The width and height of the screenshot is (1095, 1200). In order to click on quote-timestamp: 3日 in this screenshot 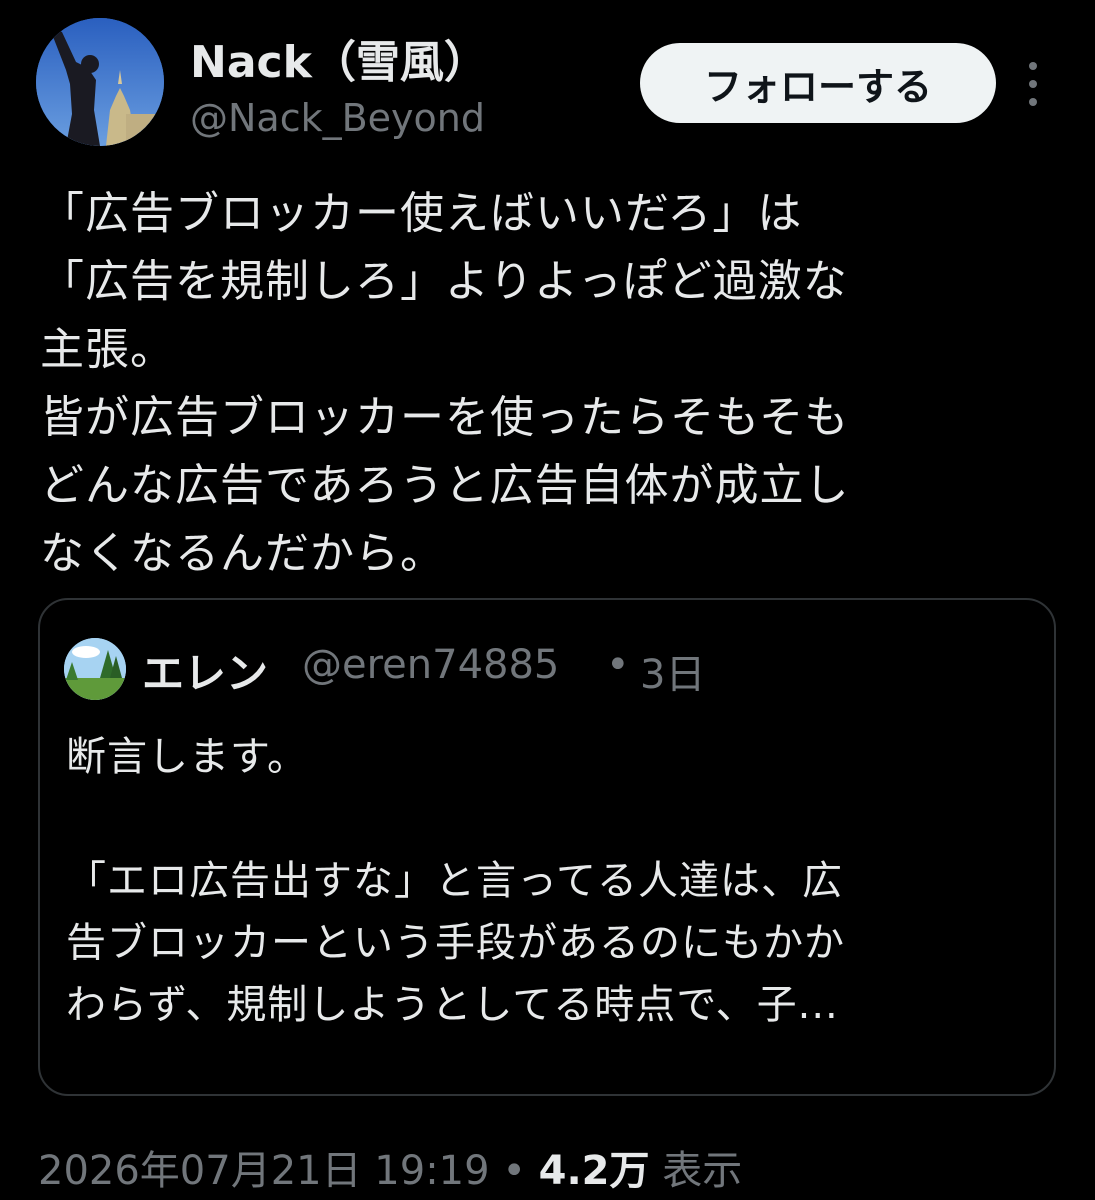, I will do `click(672, 671)`.